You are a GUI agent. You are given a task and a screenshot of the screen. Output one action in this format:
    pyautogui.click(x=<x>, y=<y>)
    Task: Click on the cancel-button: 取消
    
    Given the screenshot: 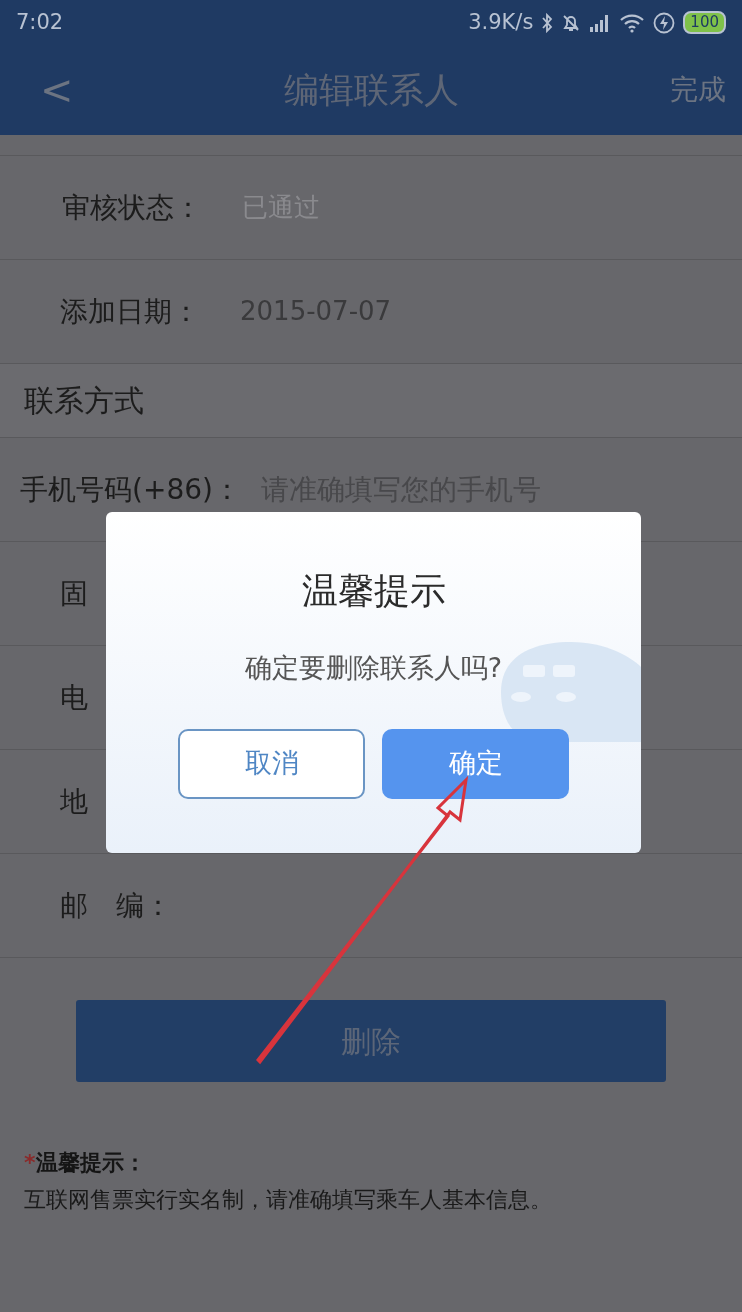 What is the action you would take?
    pyautogui.click(x=271, y=763)
    